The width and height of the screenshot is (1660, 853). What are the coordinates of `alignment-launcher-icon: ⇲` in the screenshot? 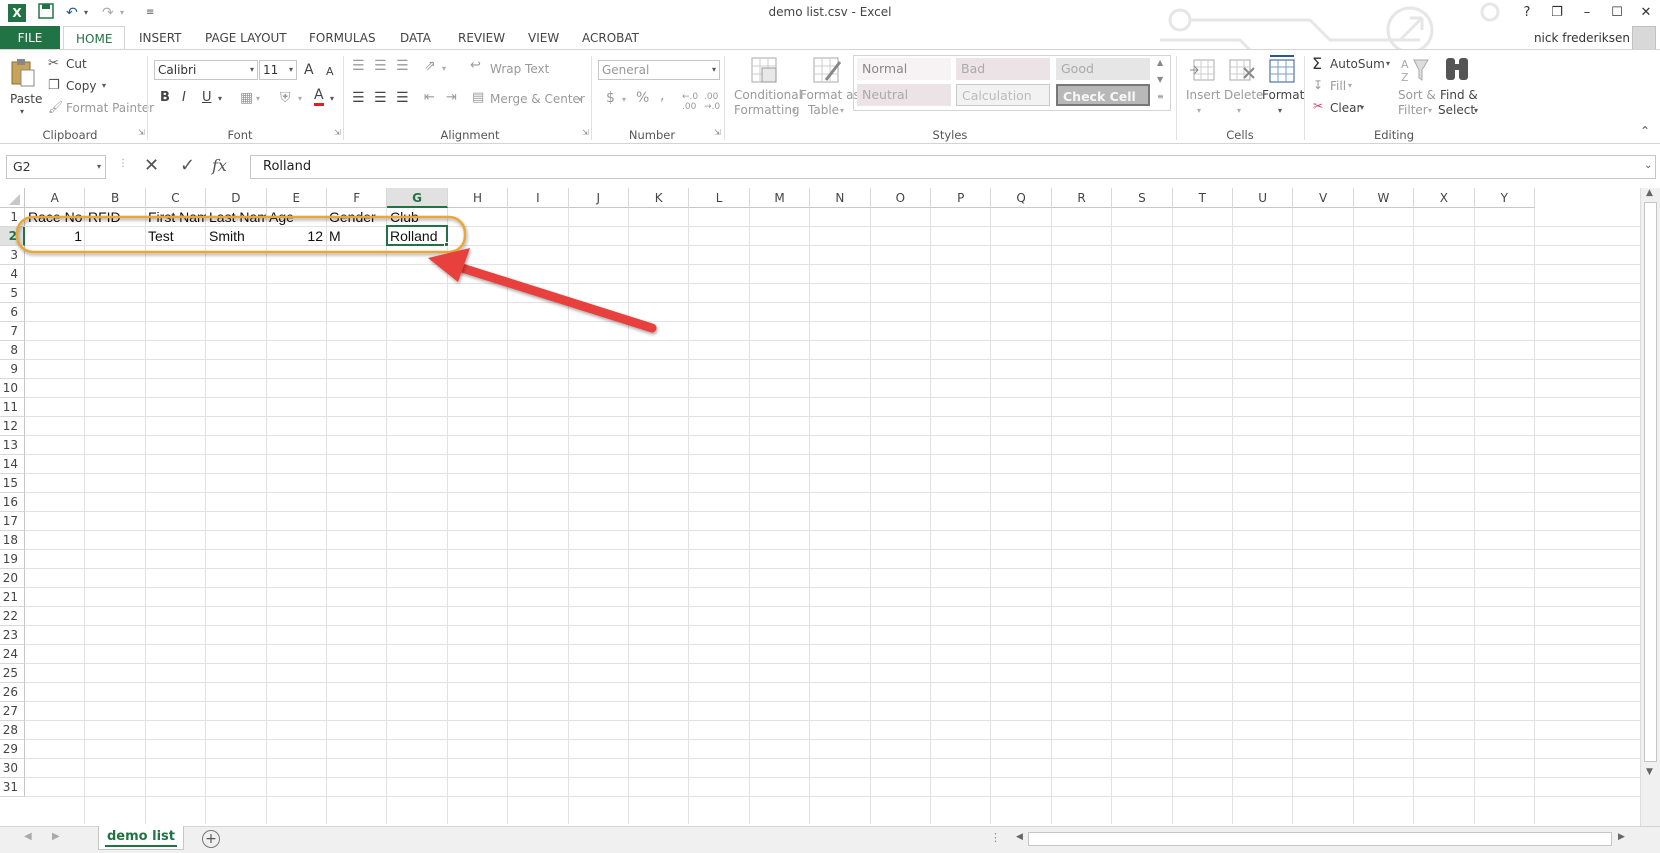 It's located at (585, 132).